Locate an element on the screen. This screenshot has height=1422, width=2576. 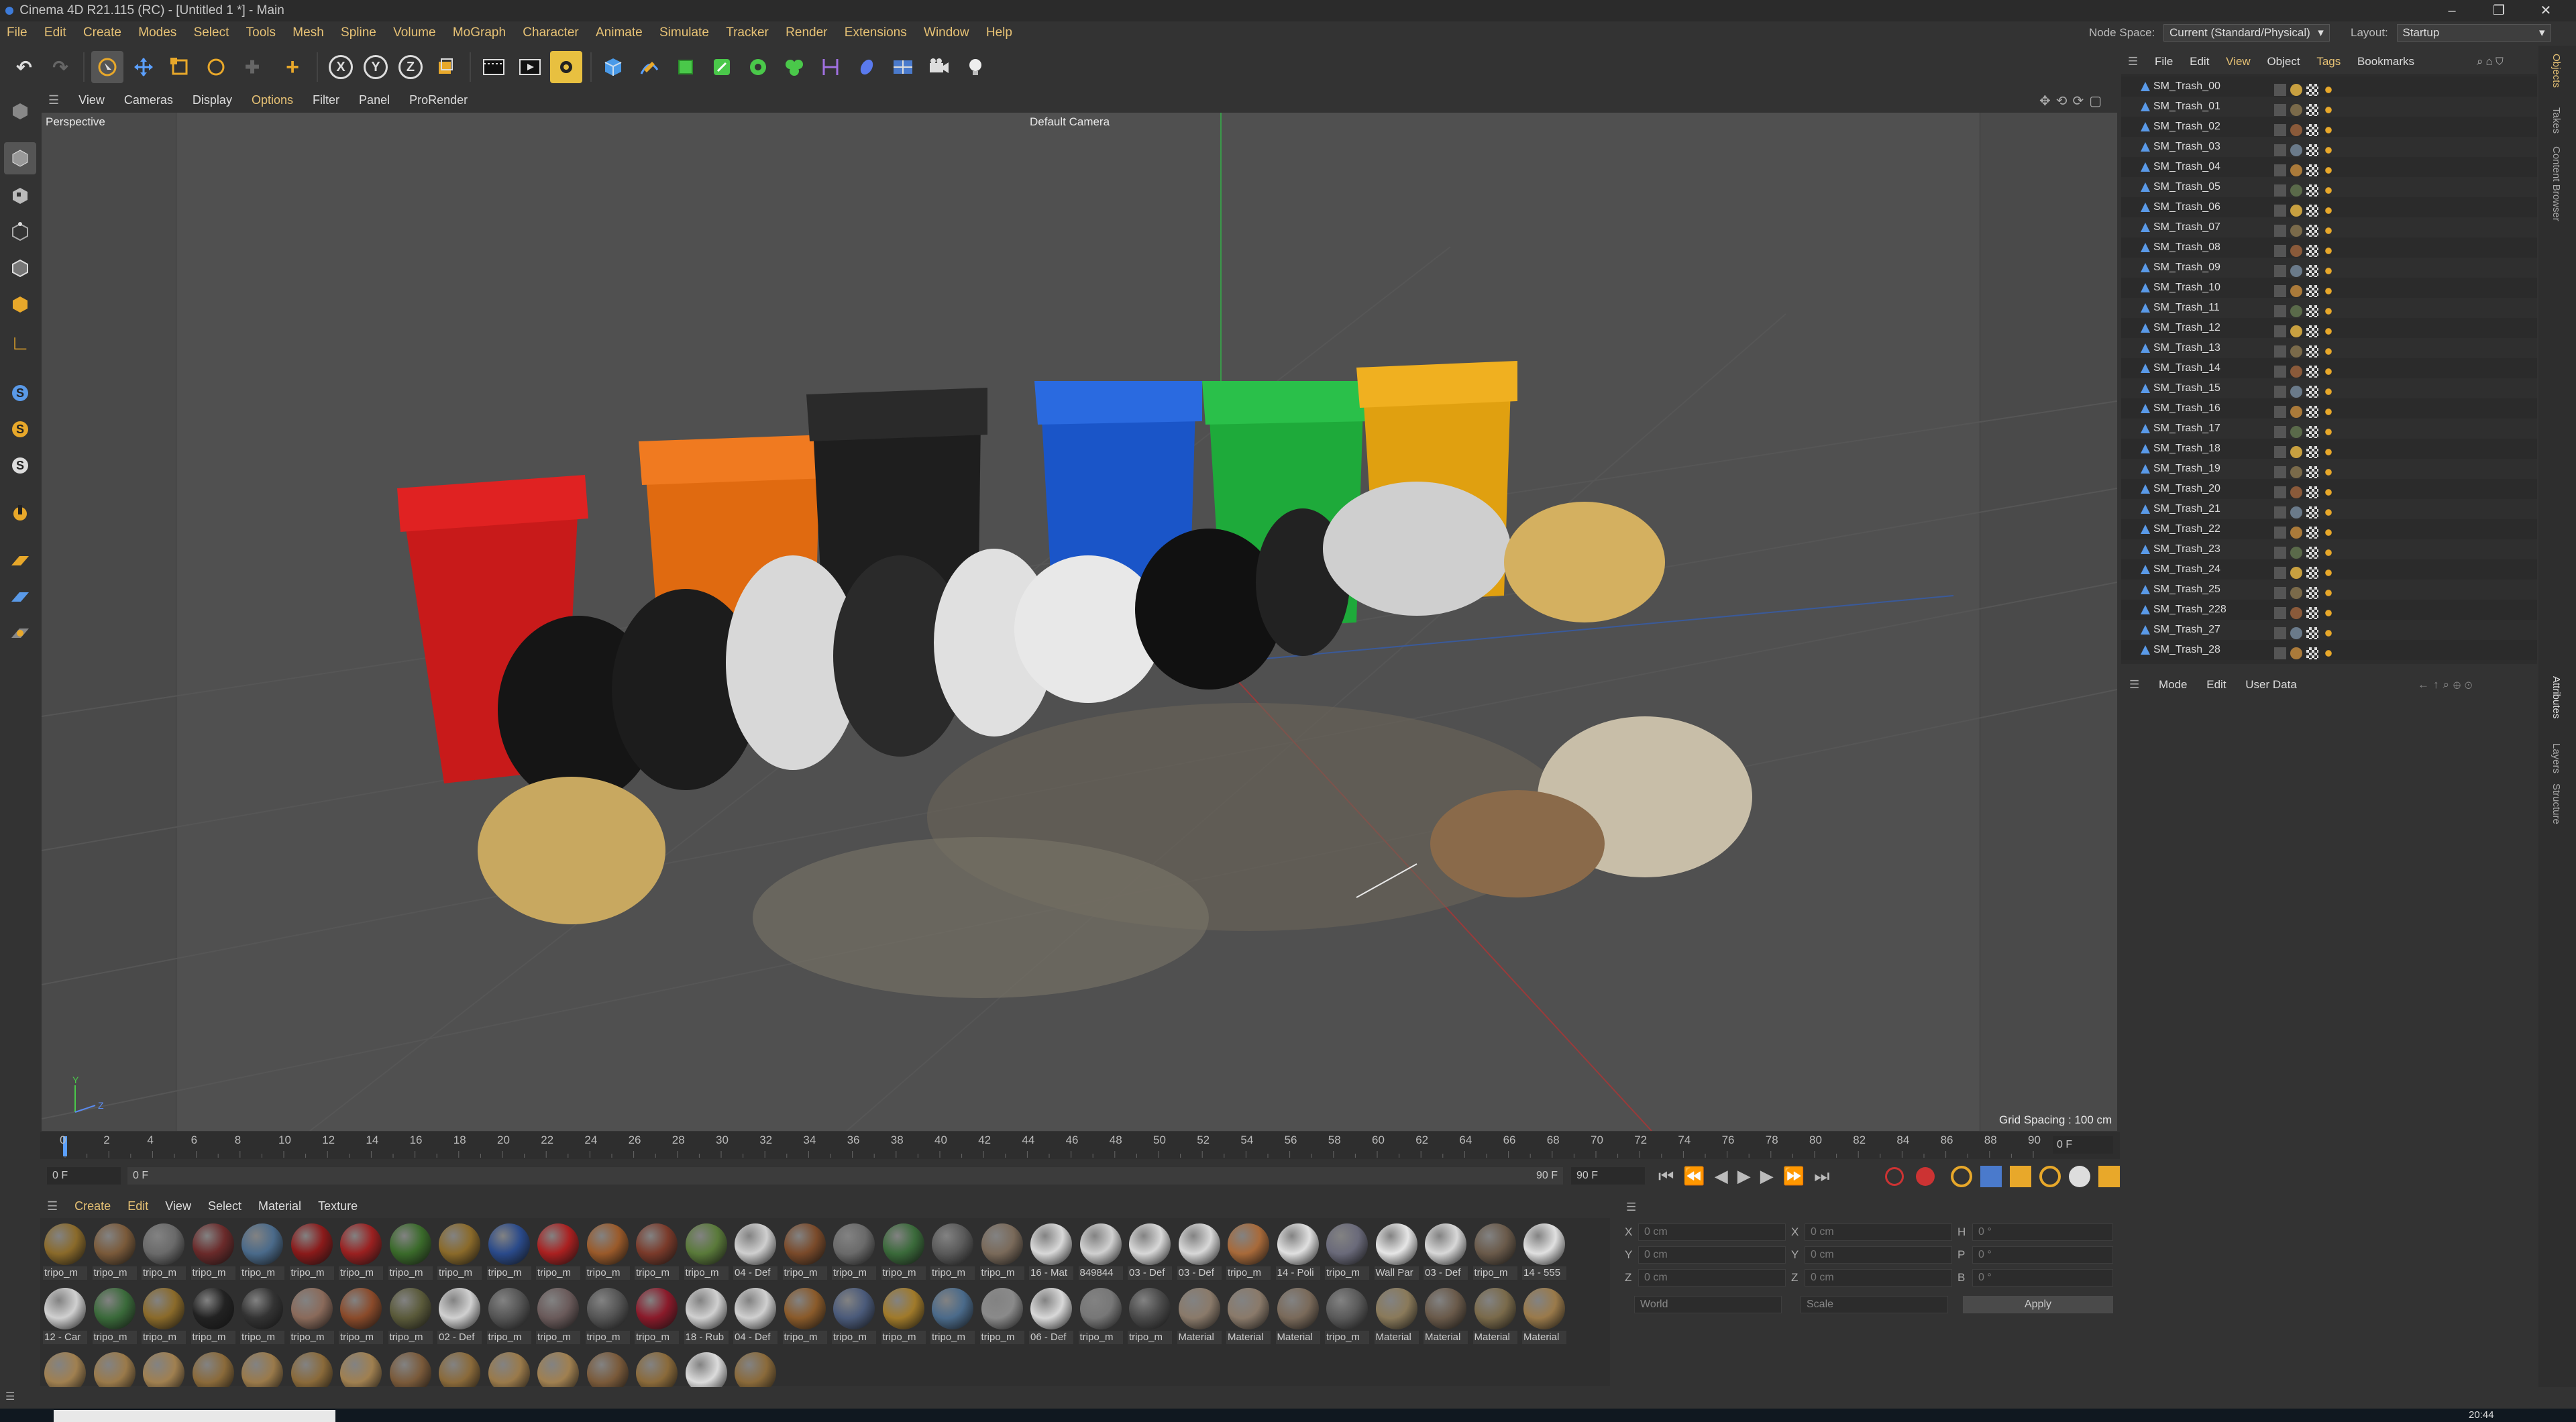
object-row: SM_Trash_19 is located at coordinates (2329, 469).